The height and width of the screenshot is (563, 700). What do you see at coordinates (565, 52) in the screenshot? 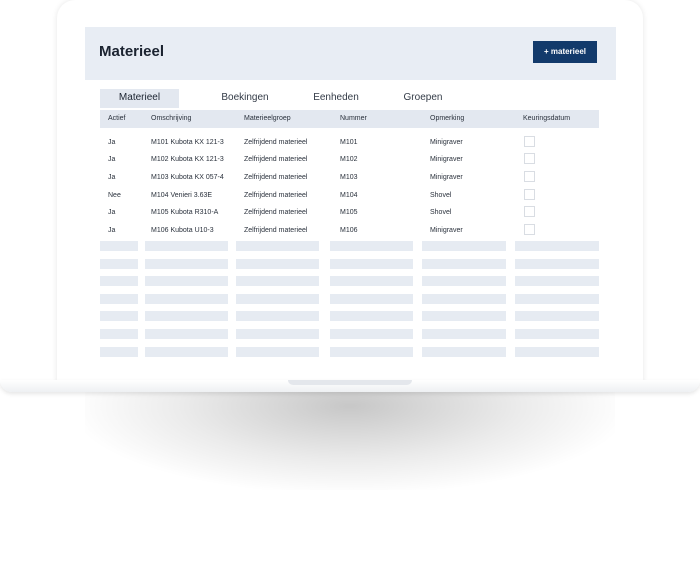
I see `add-materieel-button: + materieel` at bounding box center [565, 52].